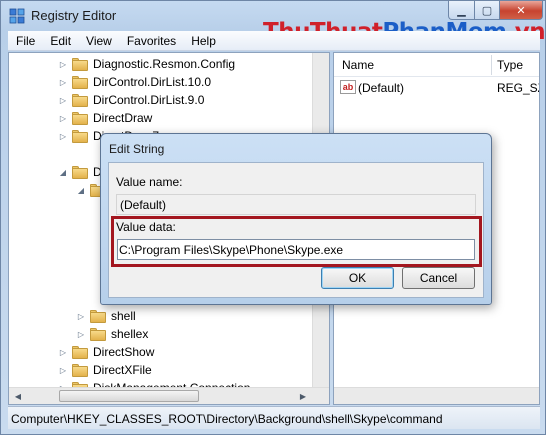 The image size is (546, 435). I want to click on value-data-label: Value data:, so click(146, 227).